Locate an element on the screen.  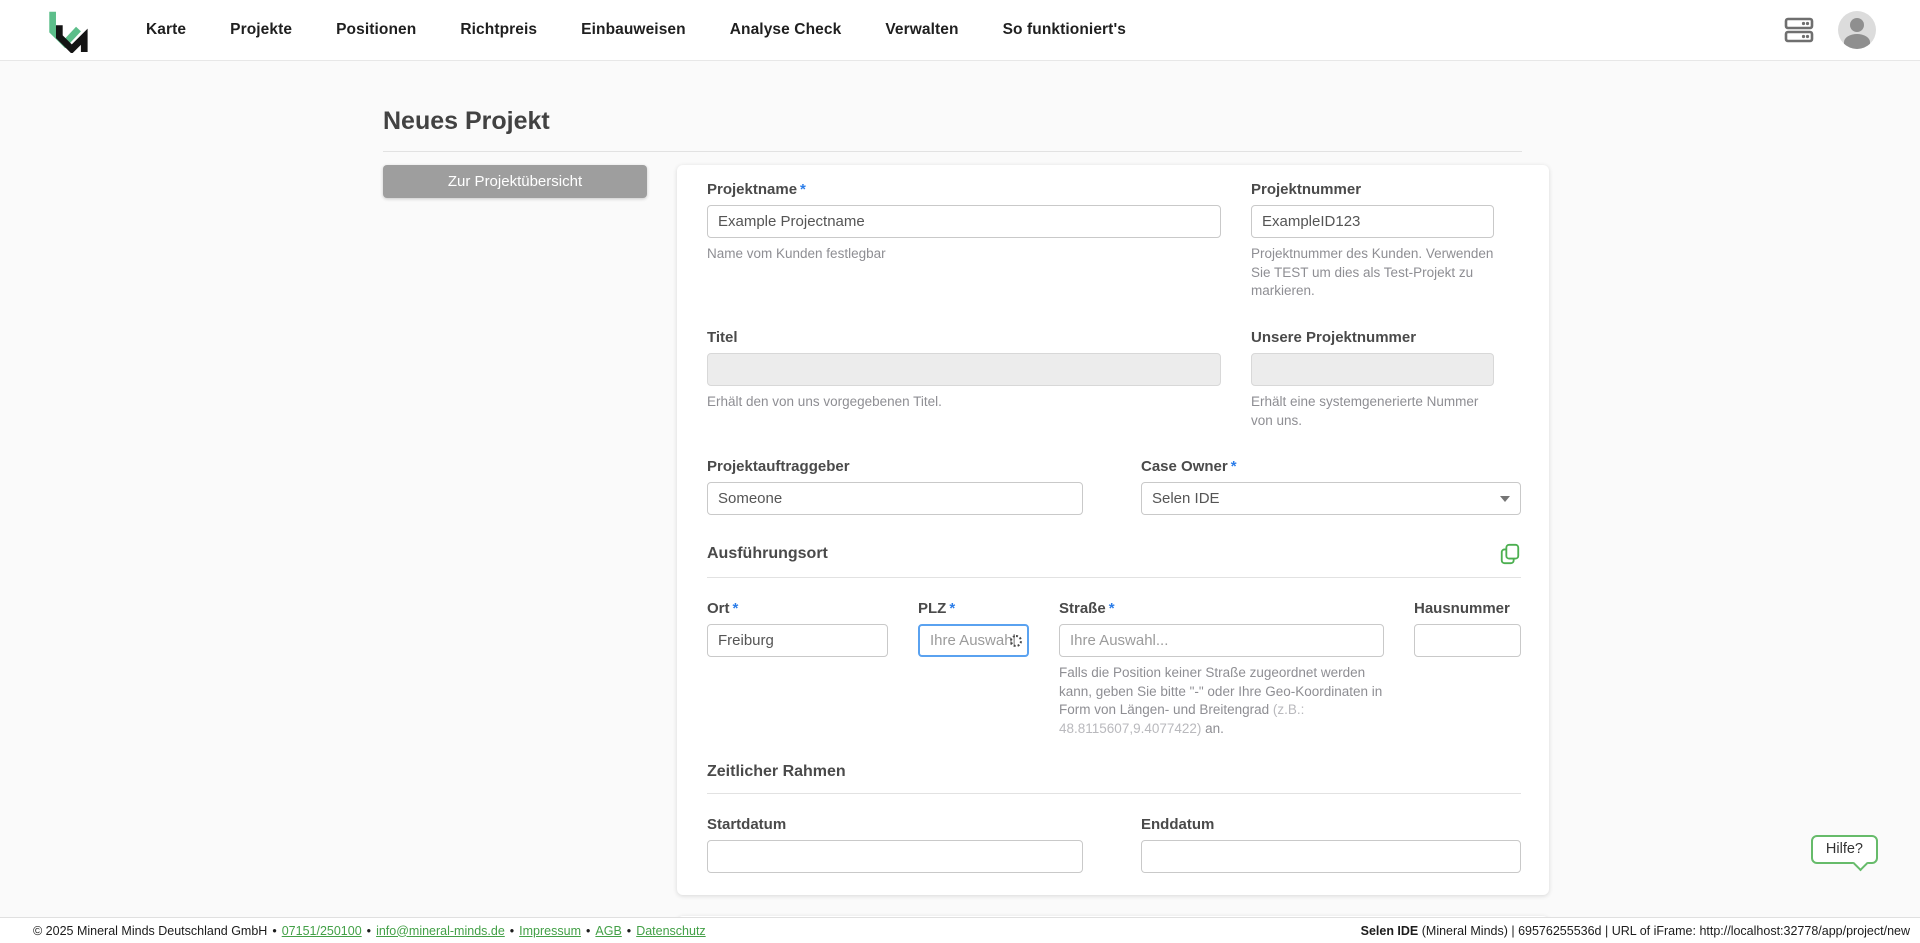
field-hausnummer: Hausnummer is located at coordinates (1467, 669).